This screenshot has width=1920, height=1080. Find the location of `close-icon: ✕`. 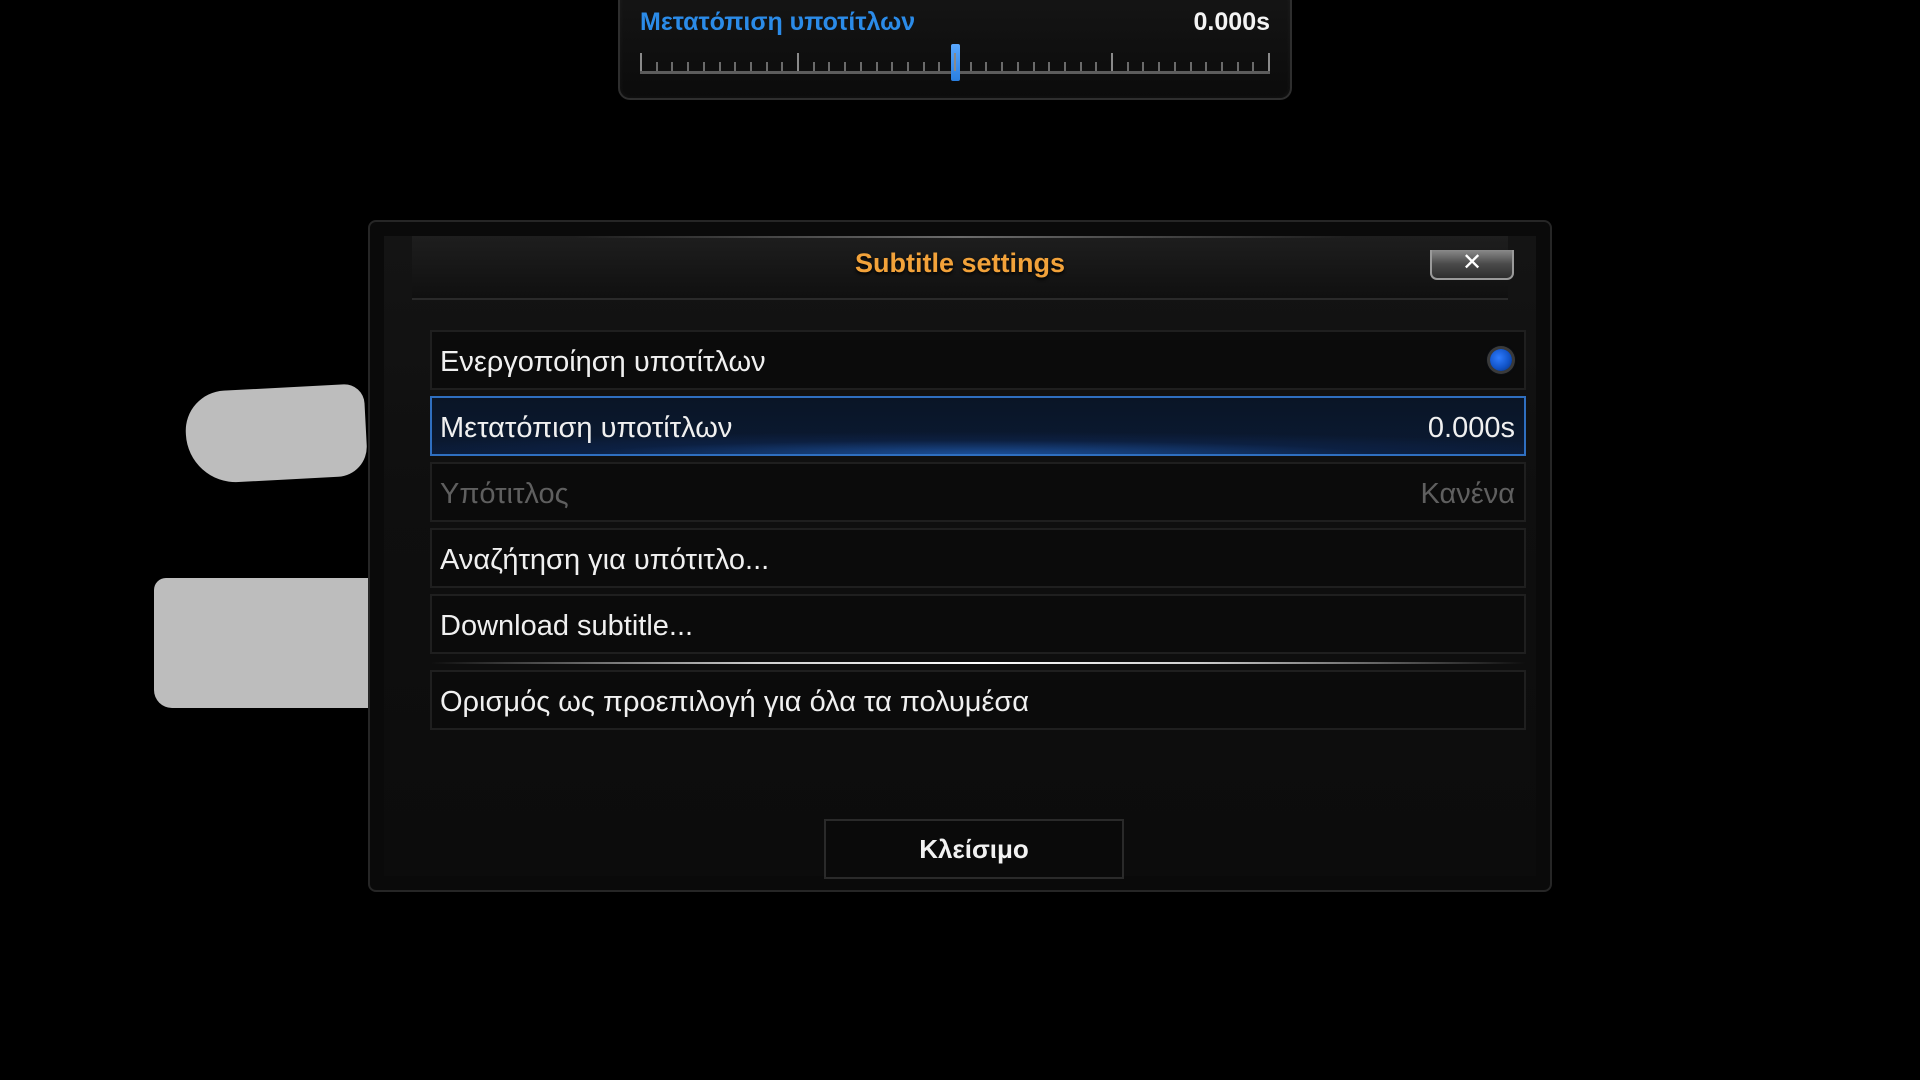

close-icon: ✕ is located at coordinates (1472, 262).